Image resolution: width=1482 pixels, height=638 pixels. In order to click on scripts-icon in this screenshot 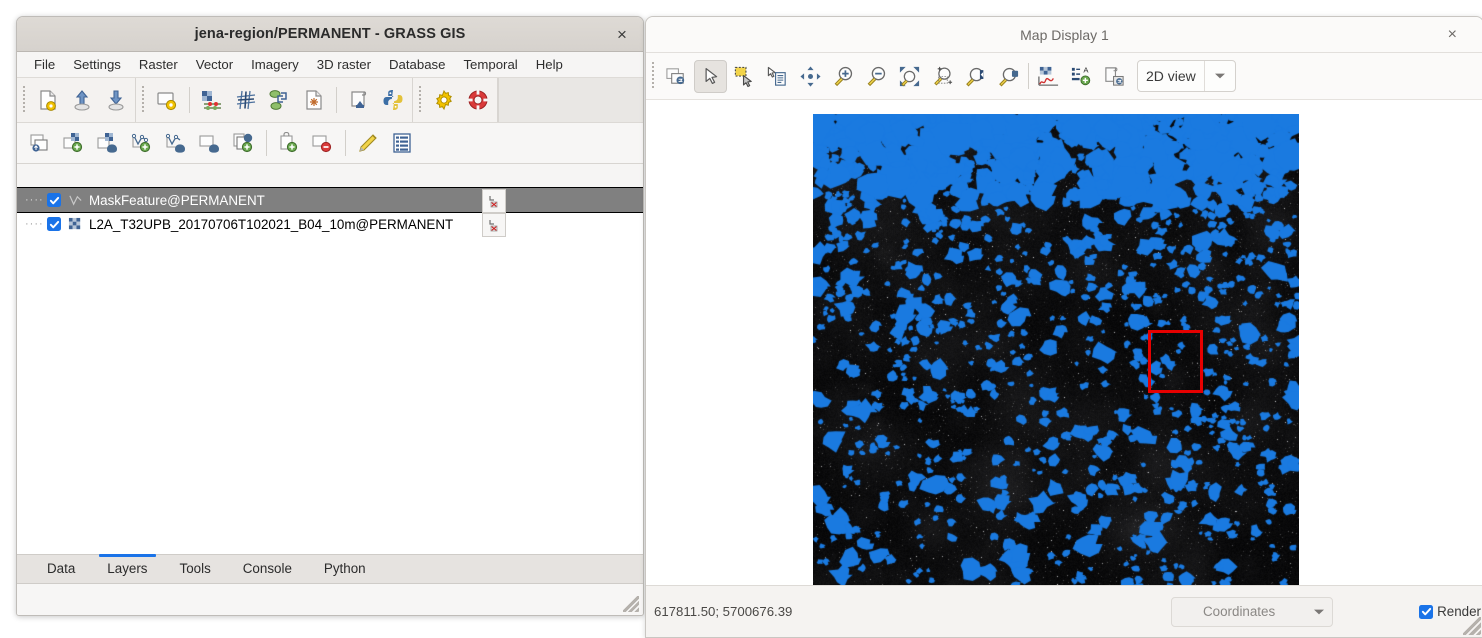, I will do `click(359, 100)`.